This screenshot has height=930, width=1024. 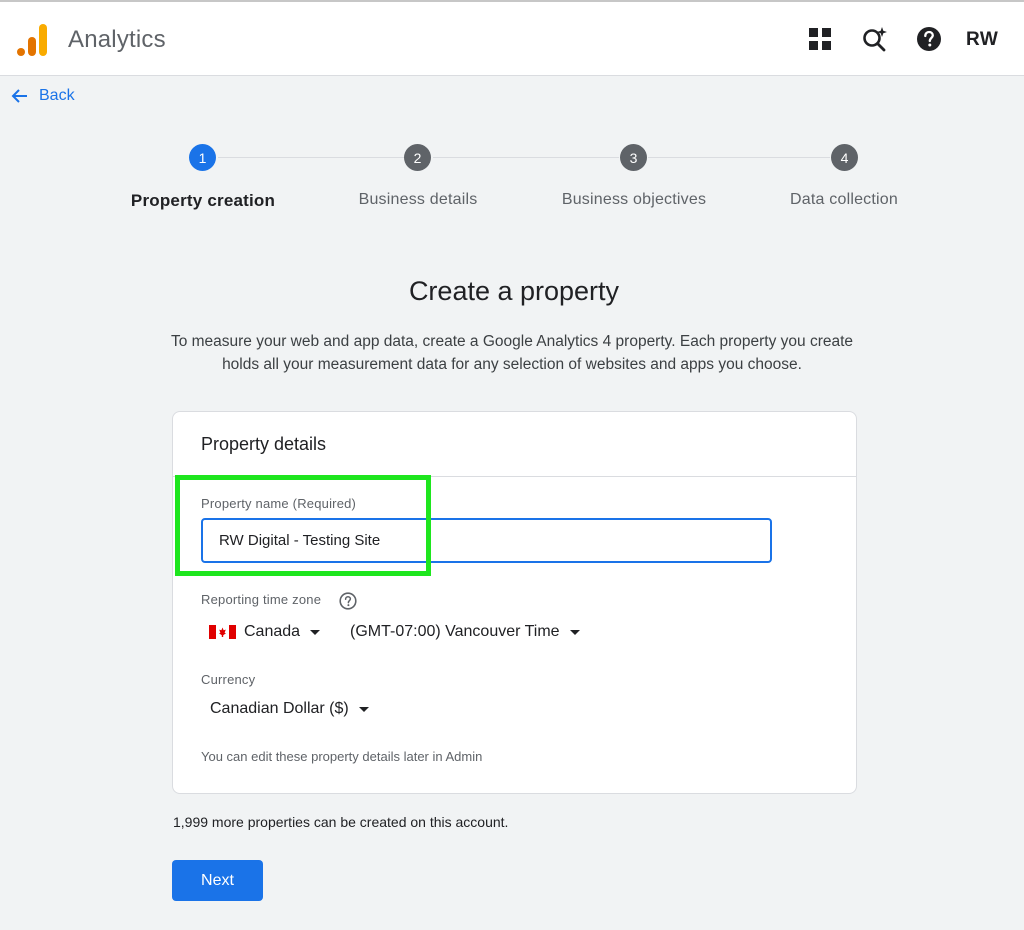 I want to click on country-dropdown: Canada, so click(x=265, y=632).